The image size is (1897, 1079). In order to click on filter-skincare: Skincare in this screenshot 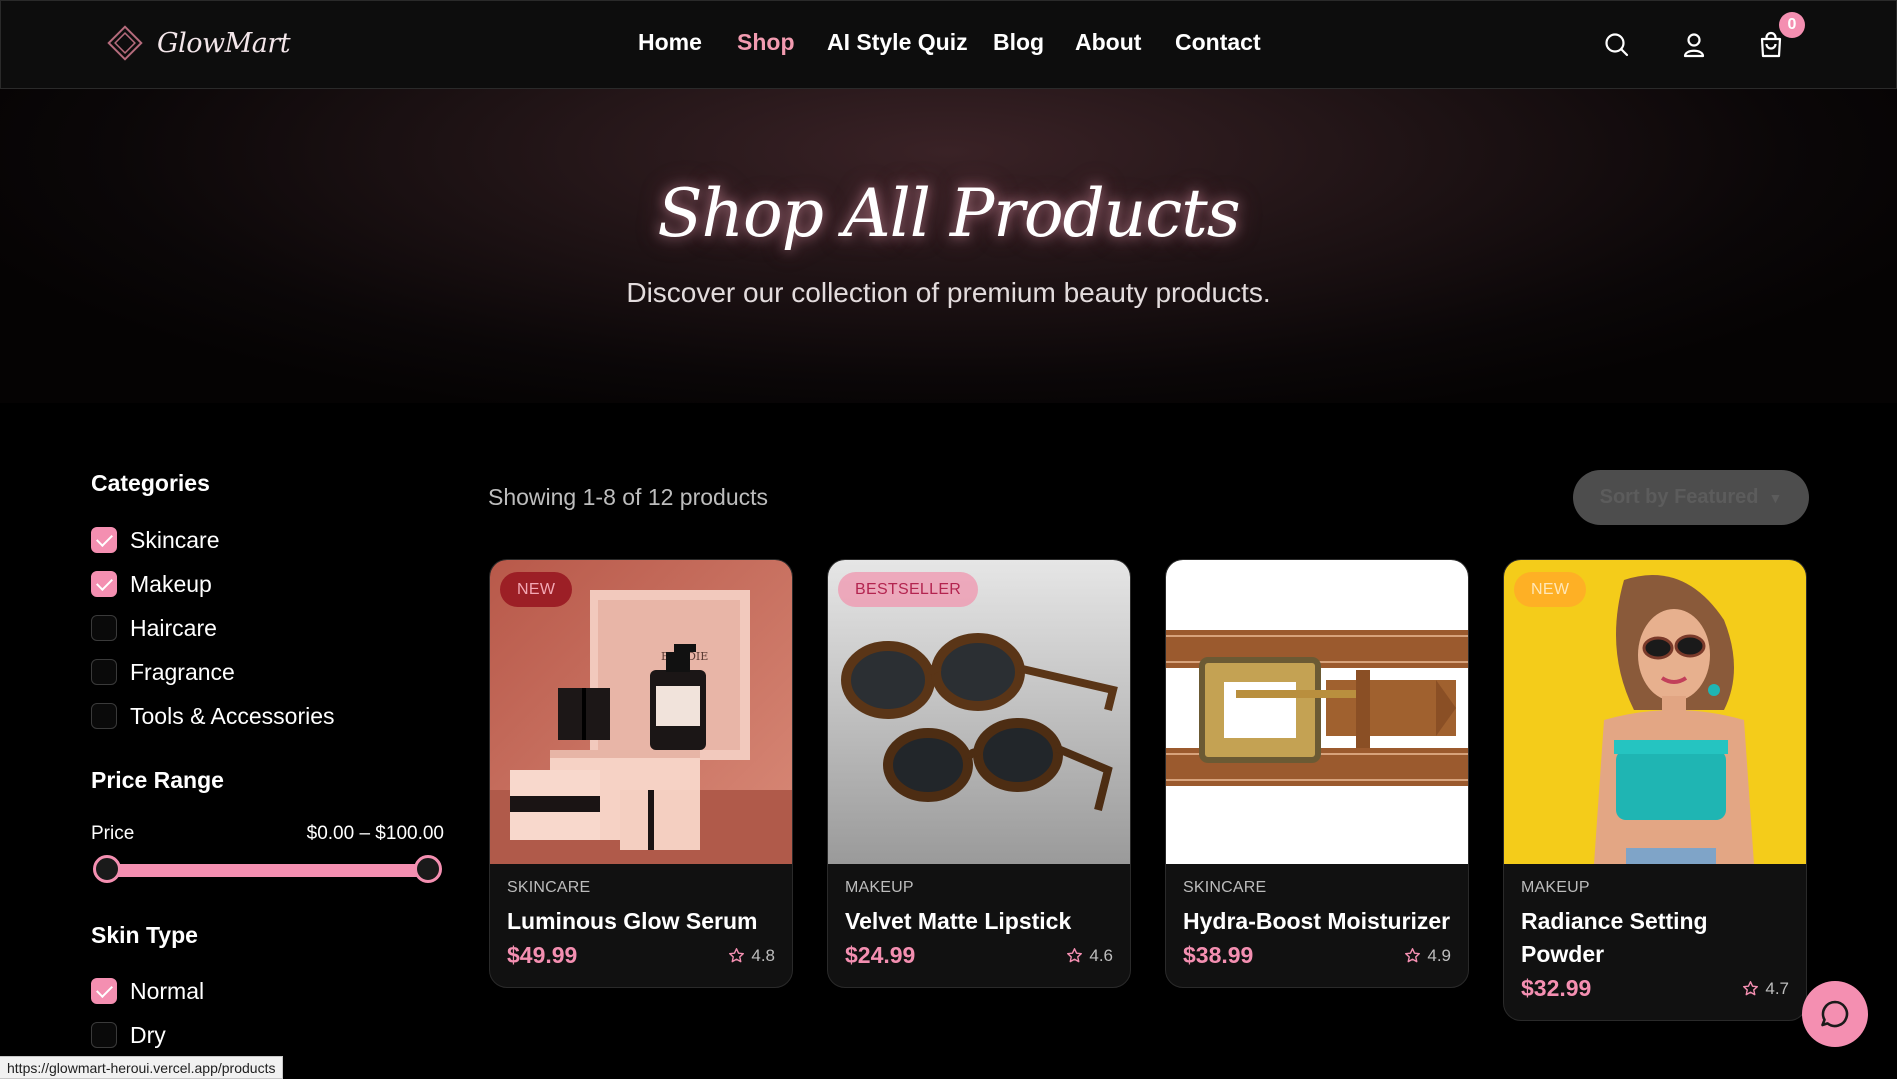, I will do `click(155, 540)`.